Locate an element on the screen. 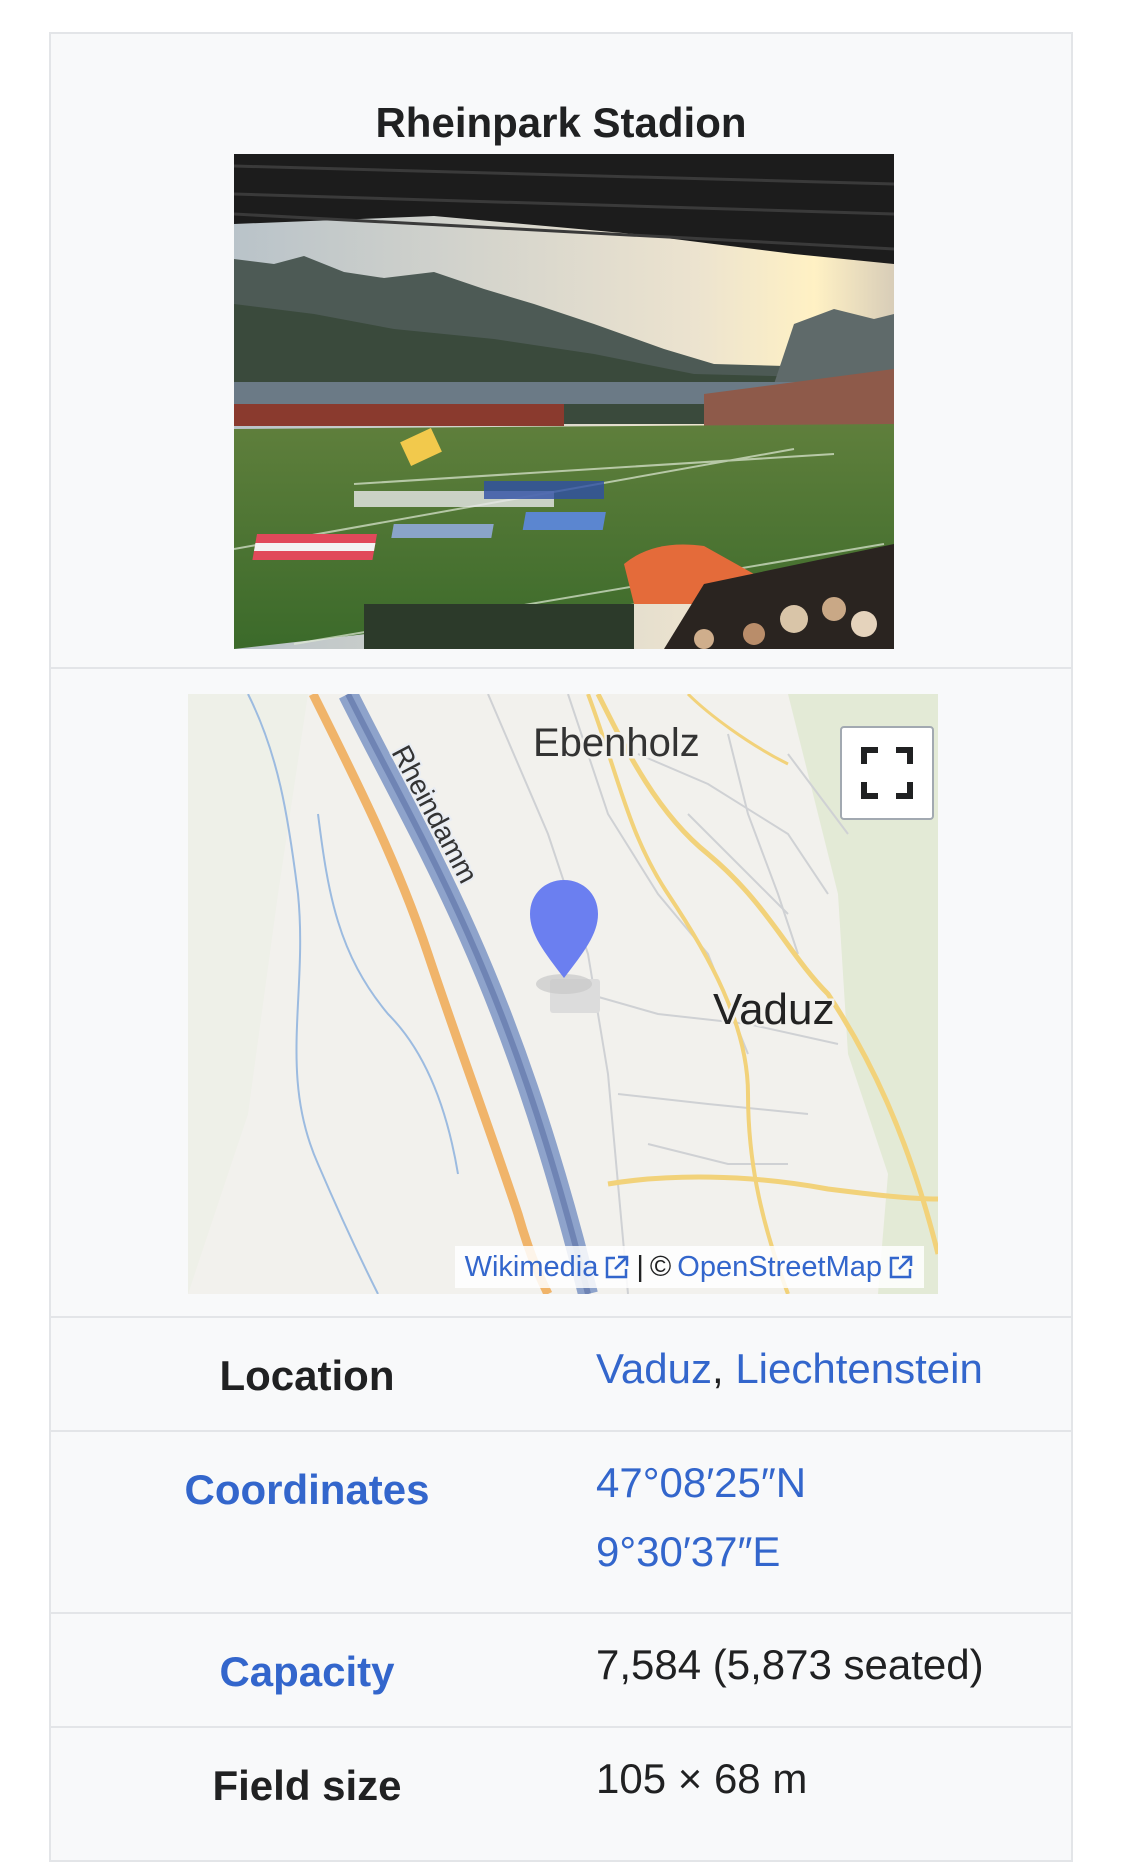 The width and height of the screenshot is (1125, 1862). fullscreen-button is located at coordinates (887, 773).